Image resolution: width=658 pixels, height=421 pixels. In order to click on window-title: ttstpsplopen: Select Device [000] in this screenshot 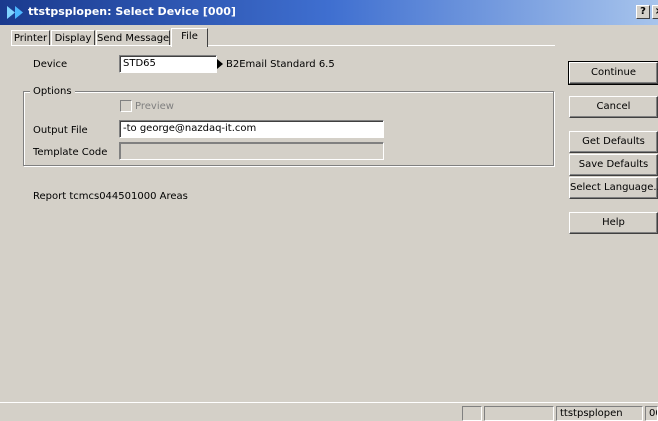, I will do `click(132, 11)`.